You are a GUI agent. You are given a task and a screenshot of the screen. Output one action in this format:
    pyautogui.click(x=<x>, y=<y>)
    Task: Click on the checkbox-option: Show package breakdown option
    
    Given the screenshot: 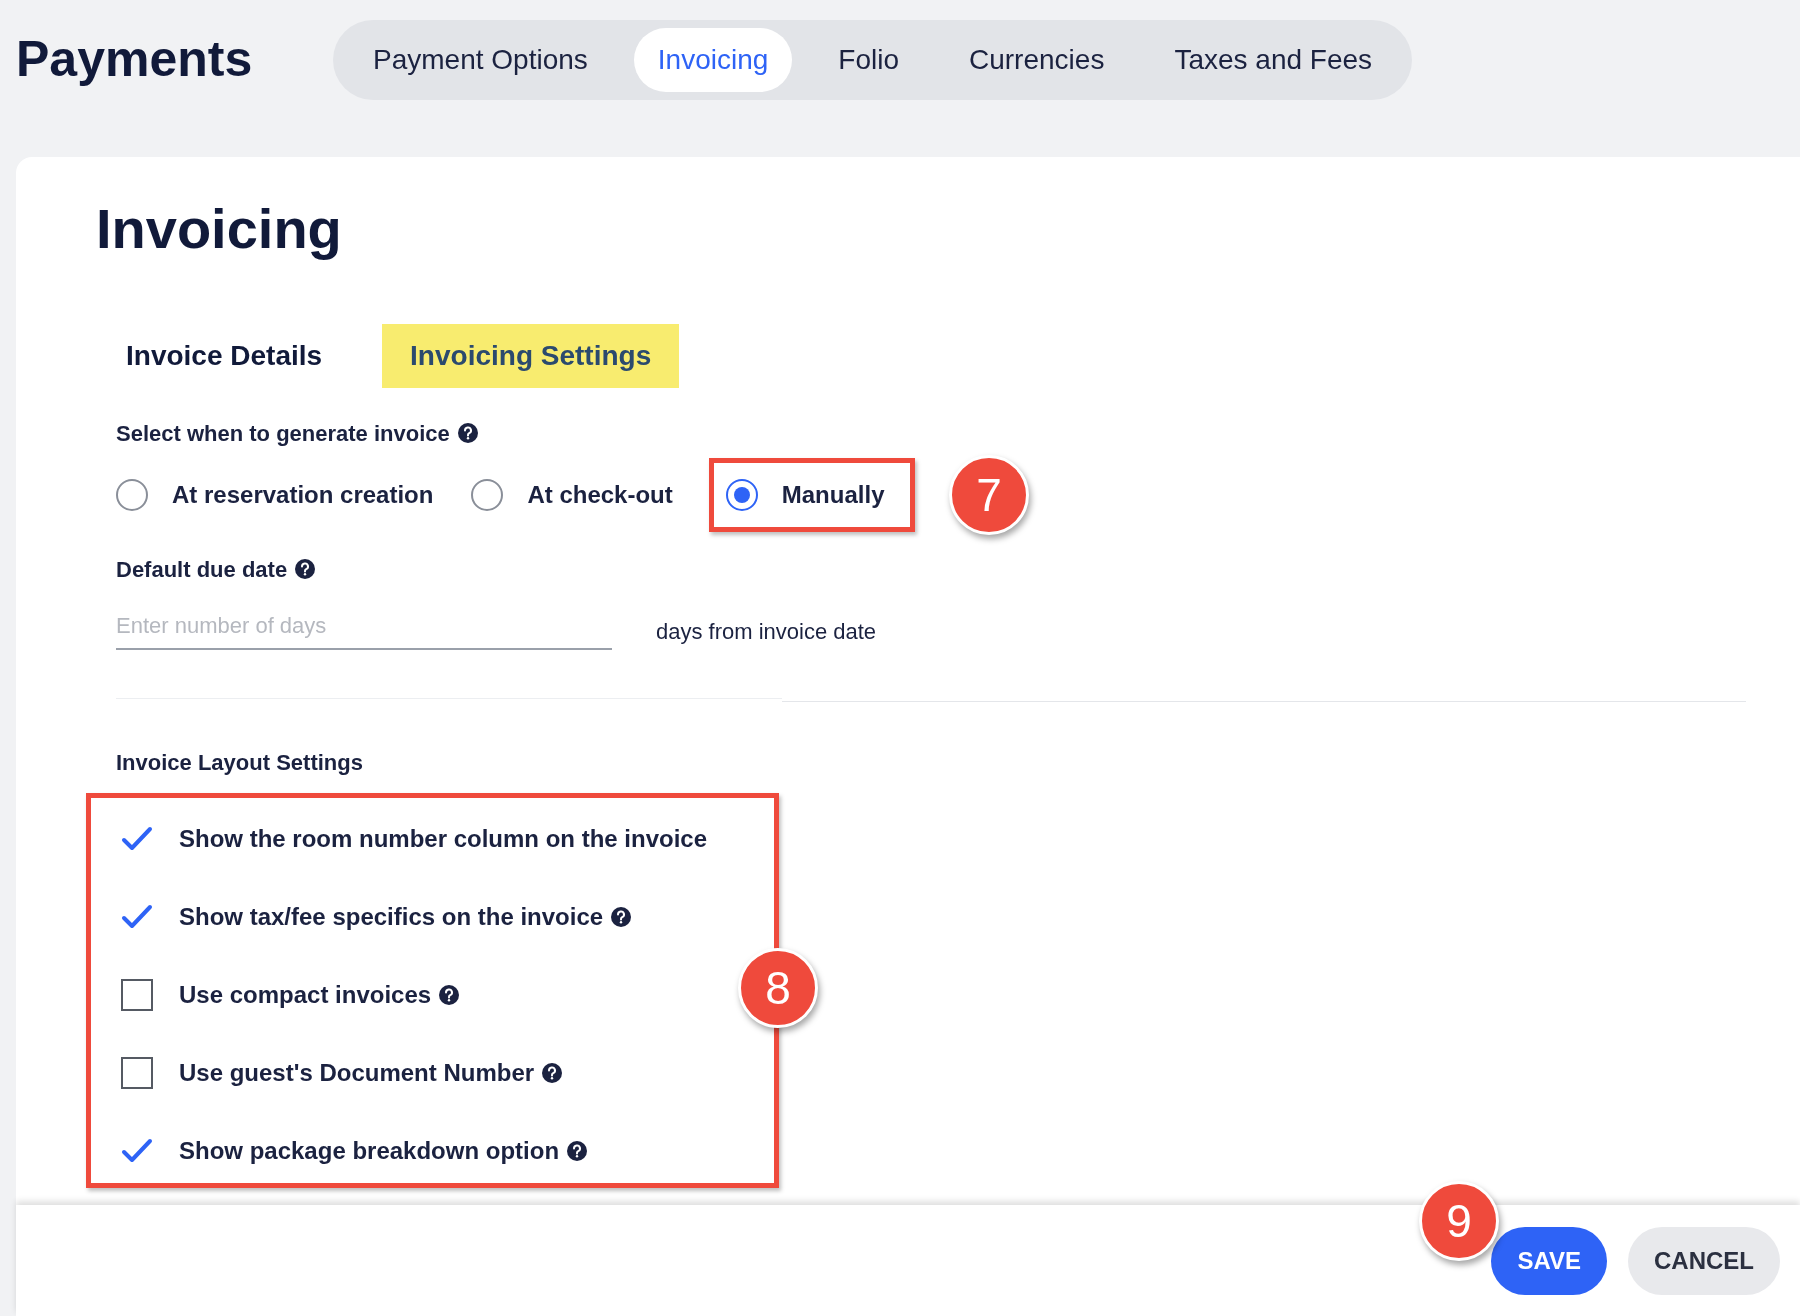 What is the action you would take?
    pyautogui.click(x=340, y=1151)
    